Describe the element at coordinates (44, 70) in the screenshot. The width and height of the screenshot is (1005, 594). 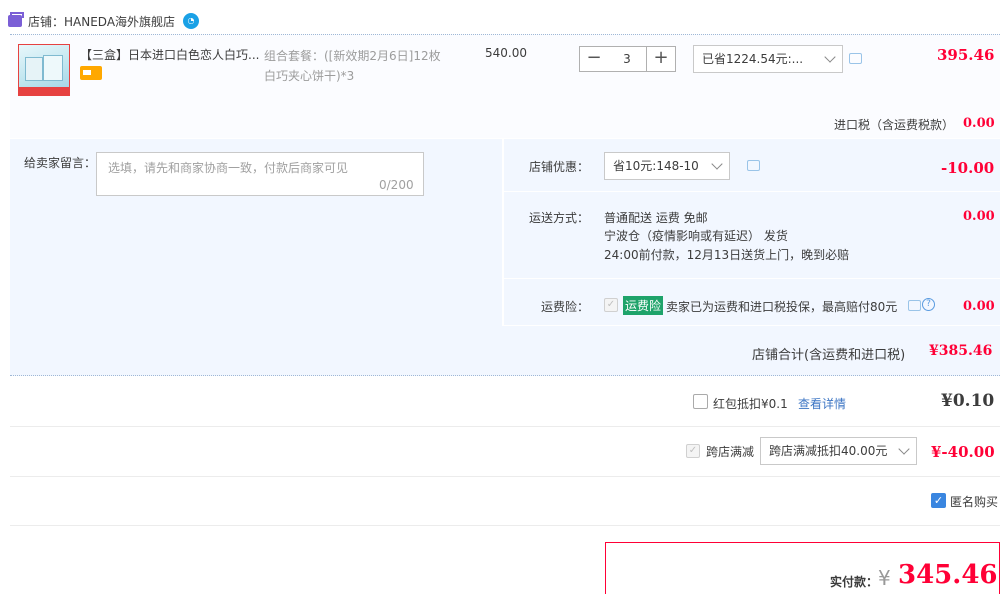
I see `product-thumbnail` at that location.